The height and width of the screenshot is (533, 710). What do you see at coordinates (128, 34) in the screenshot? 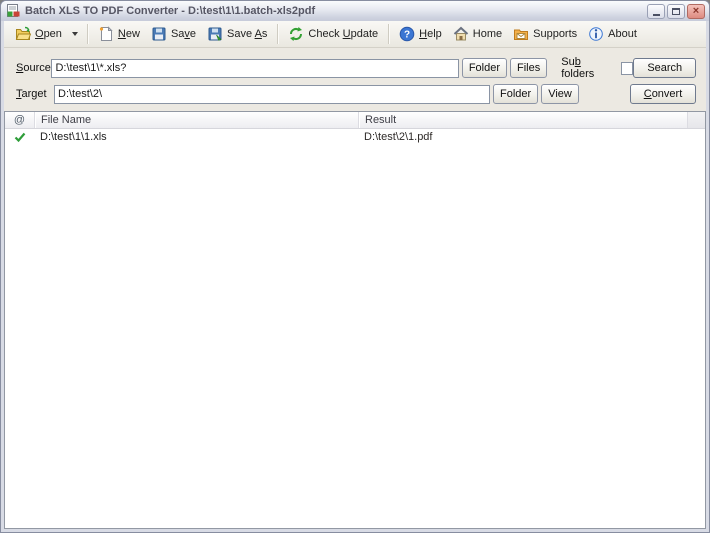
I see `new-label: New` at bounding box center [128, 34].